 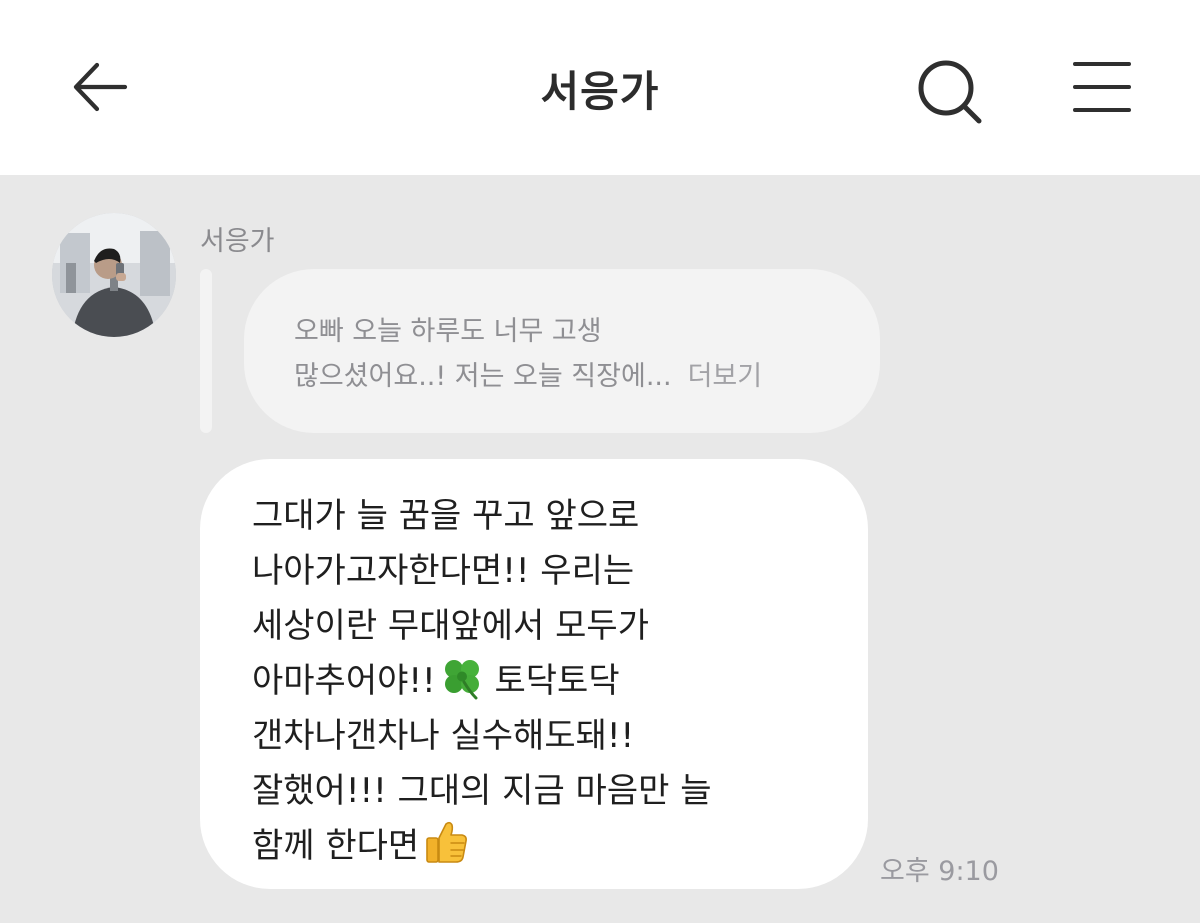 I want to click on message-timestamp: 오후 9:10, so click(x=939, y=871).